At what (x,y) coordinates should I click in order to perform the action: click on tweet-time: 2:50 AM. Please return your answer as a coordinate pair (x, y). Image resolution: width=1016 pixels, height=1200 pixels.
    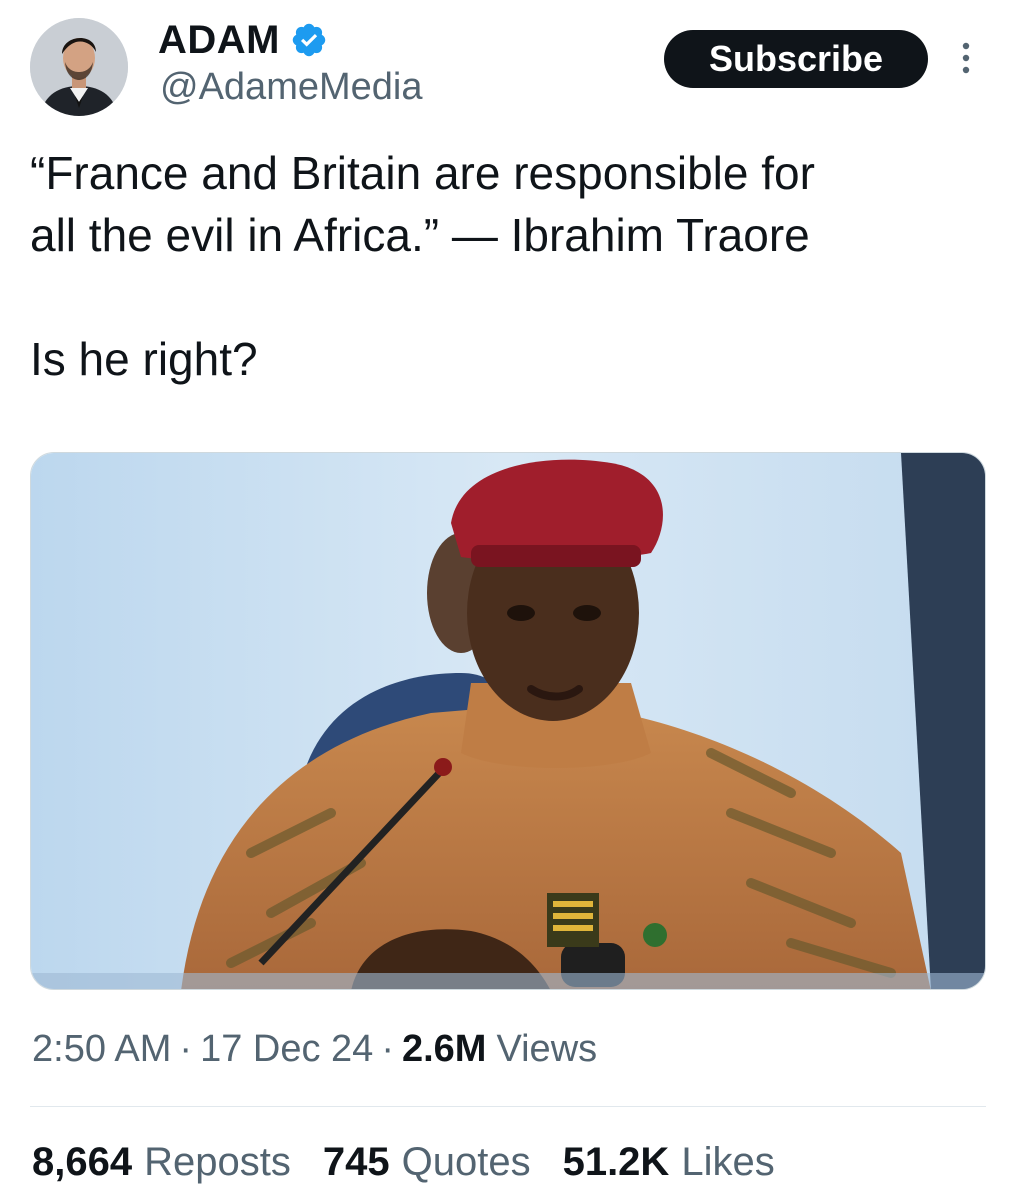
    Looking at the image, I should click on (101, 1049).